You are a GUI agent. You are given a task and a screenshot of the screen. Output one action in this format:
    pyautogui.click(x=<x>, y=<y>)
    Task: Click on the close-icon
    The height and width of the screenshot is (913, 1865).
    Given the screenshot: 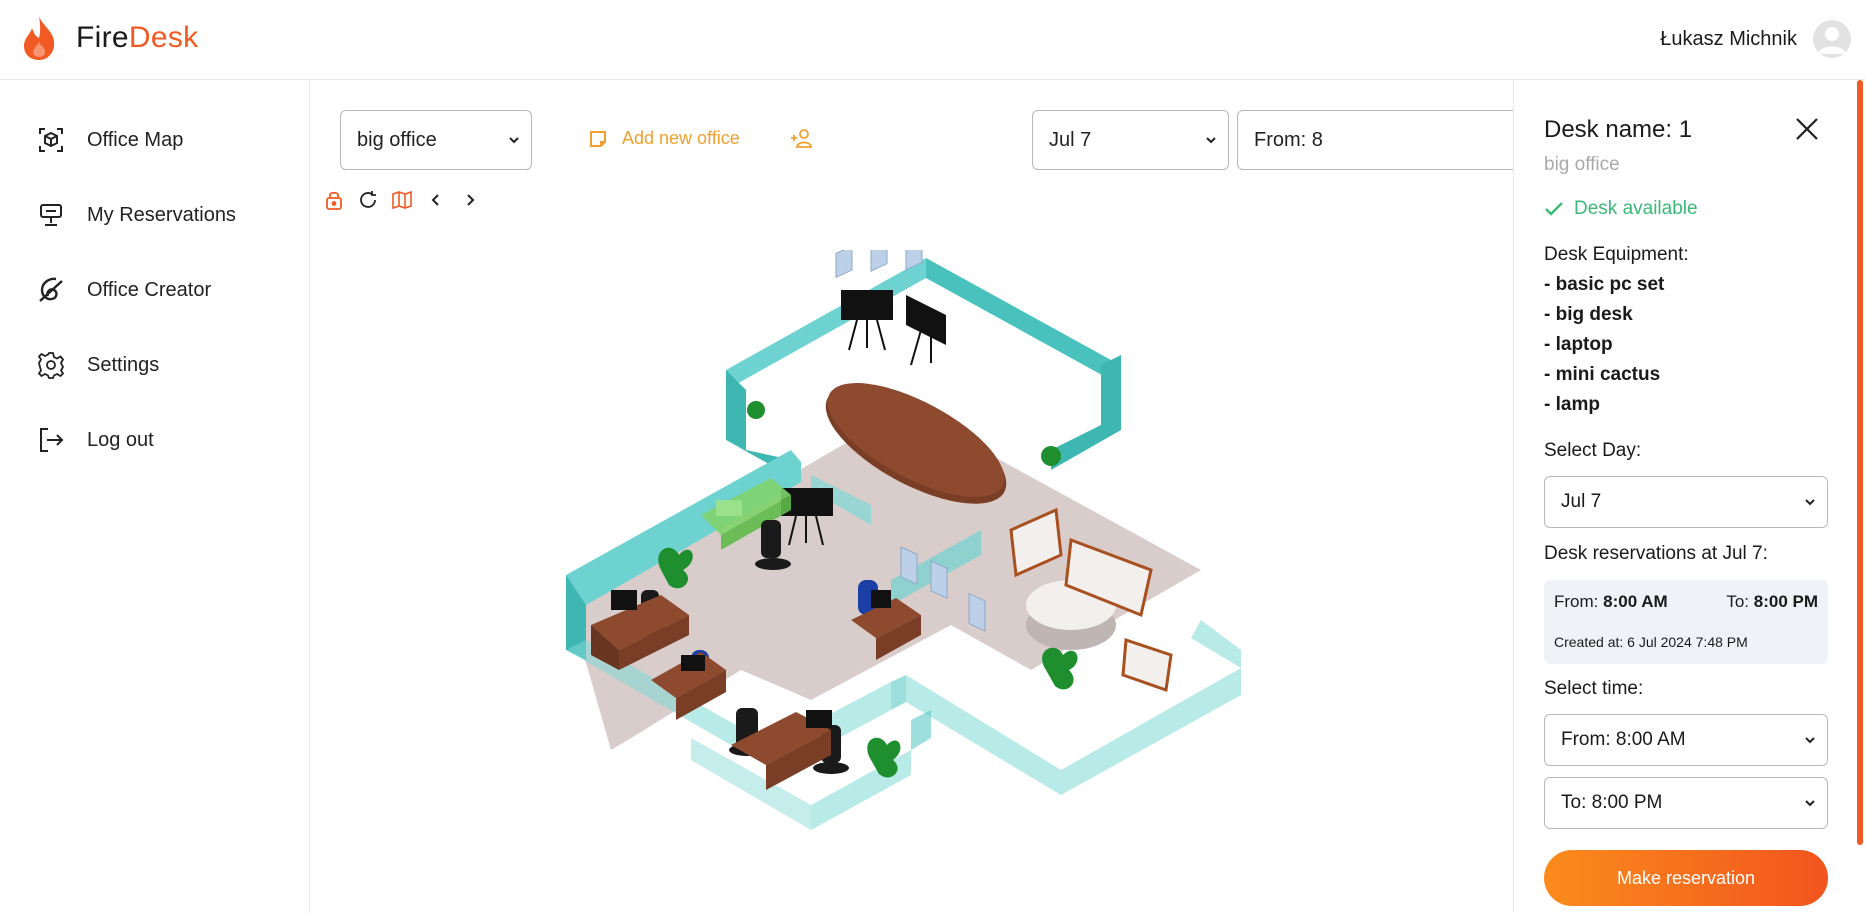 What is the action you would take?
    pyautogui.click(x=1807, y=129)
    